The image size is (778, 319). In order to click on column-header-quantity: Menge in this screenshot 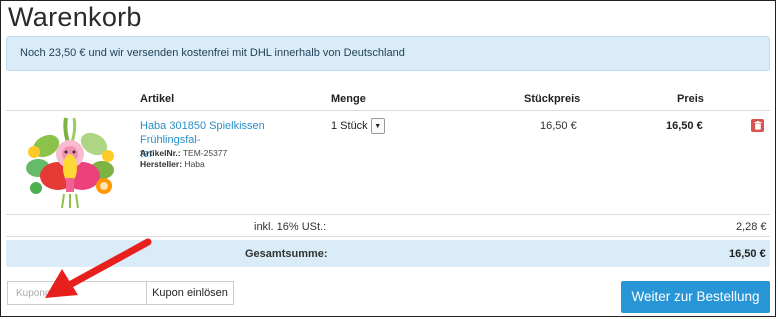, I will do `click(348, 99)`.